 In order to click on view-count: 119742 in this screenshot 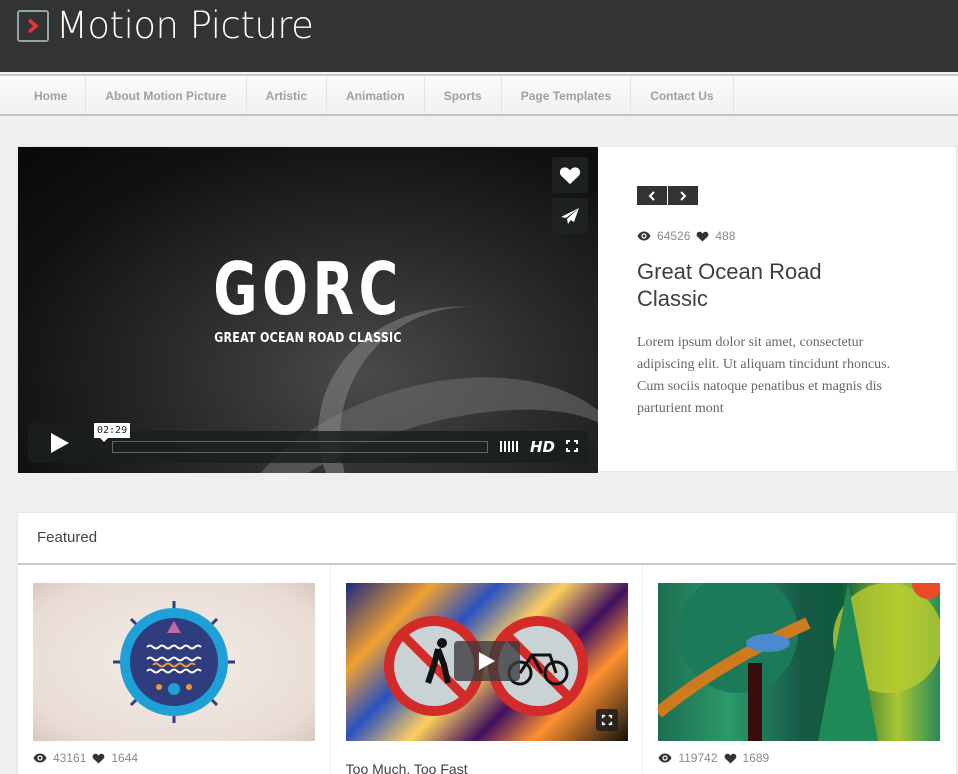, I will do `click(698, 758)`.